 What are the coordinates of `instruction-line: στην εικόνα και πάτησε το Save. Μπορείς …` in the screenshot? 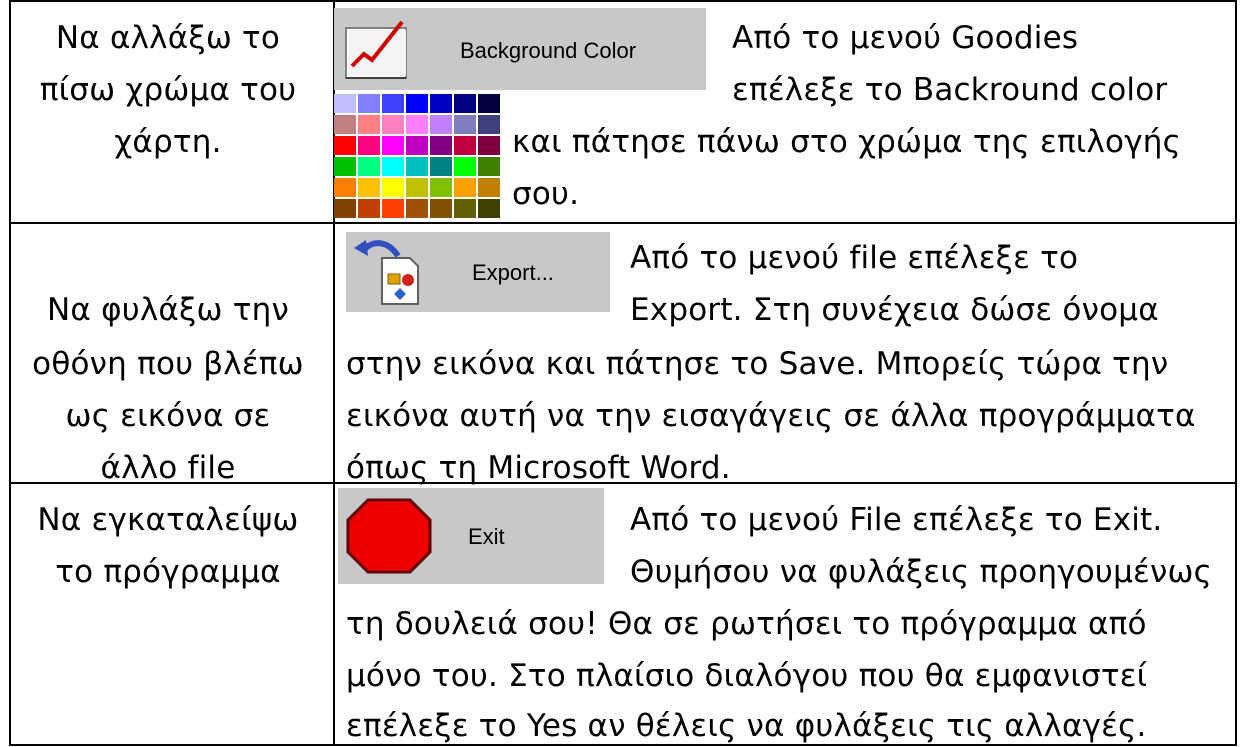 It's located at (757, 364).